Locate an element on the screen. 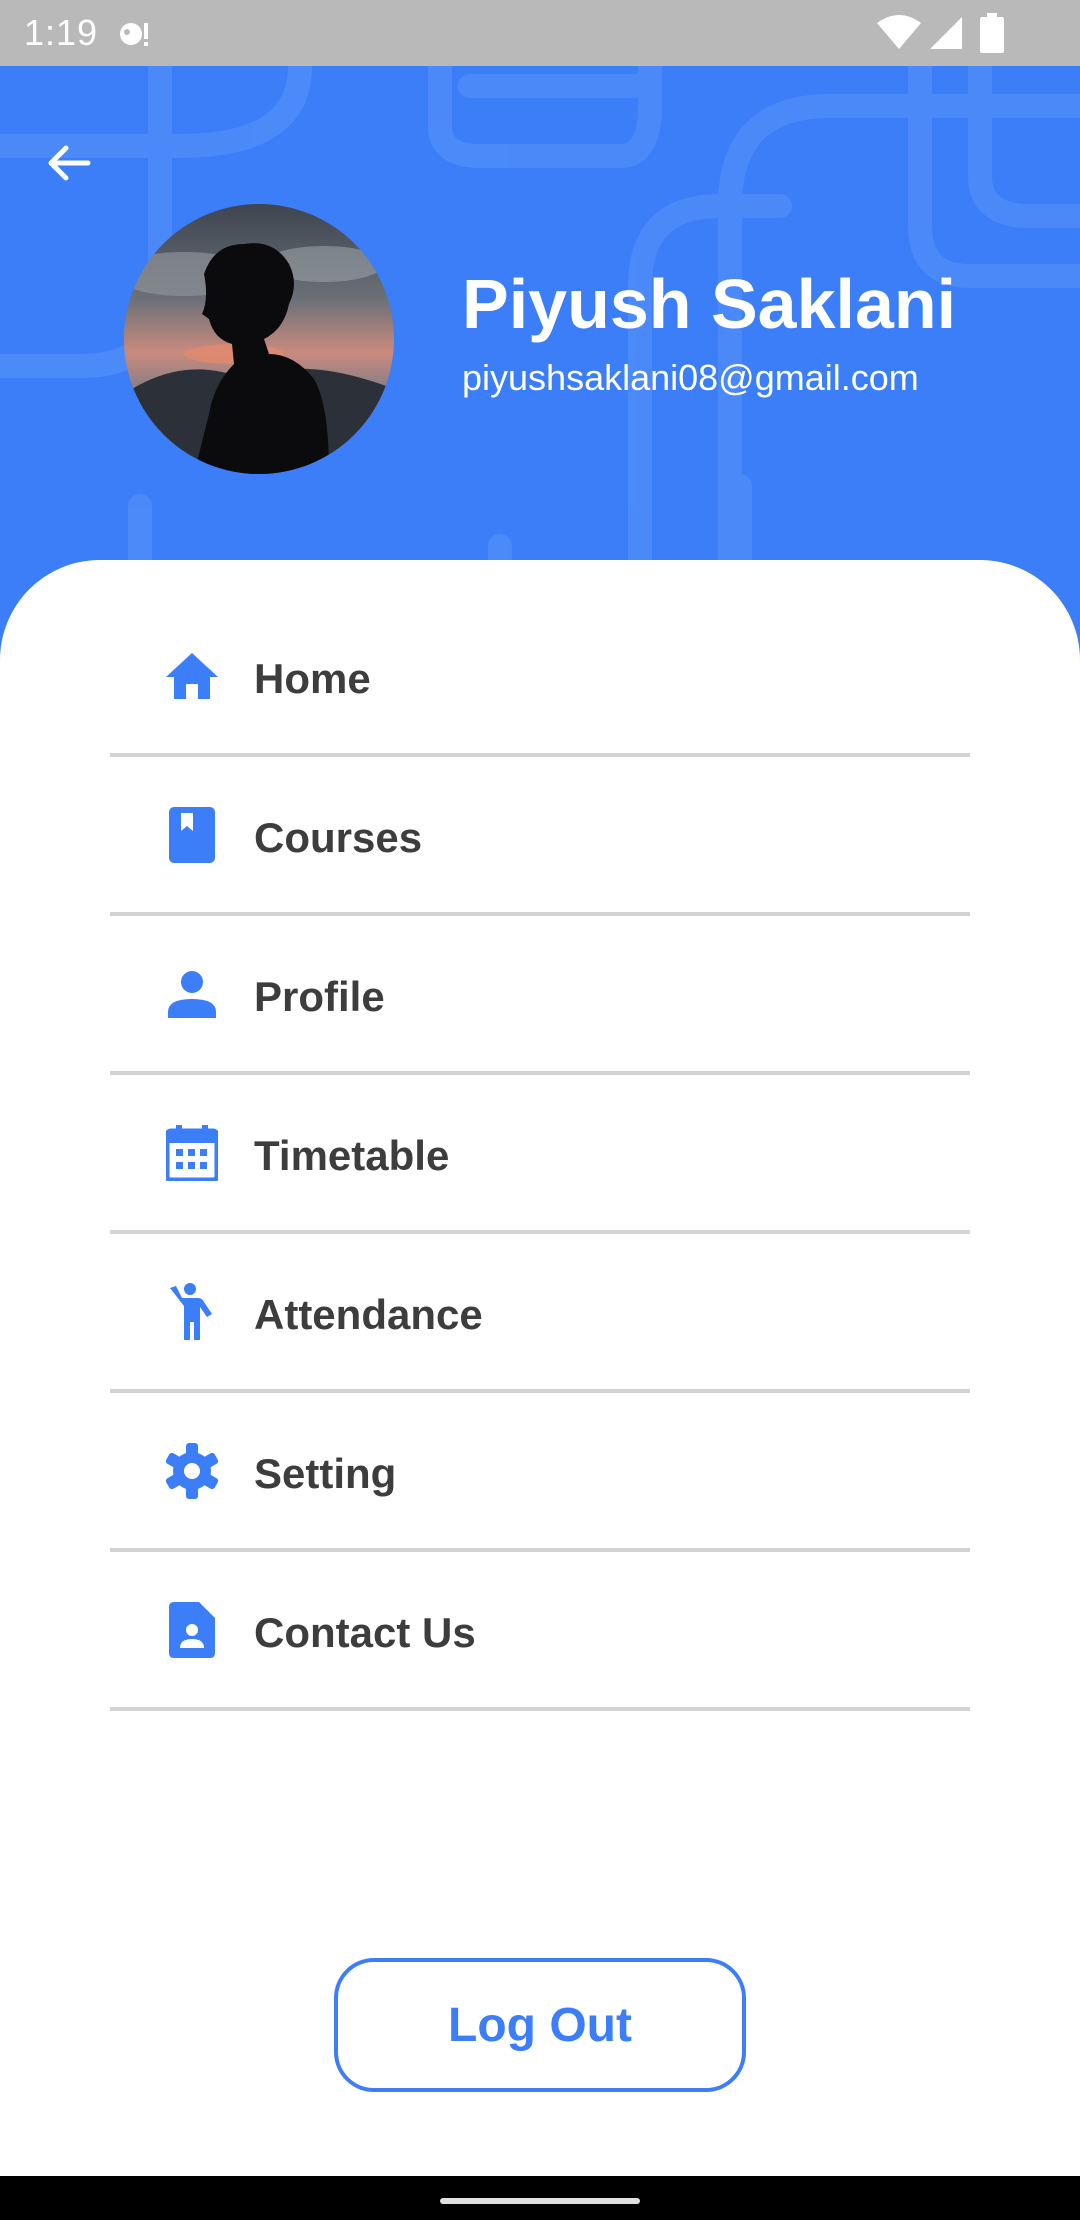  menu-item-label: Attendance is located at coordinates (368, 1314).